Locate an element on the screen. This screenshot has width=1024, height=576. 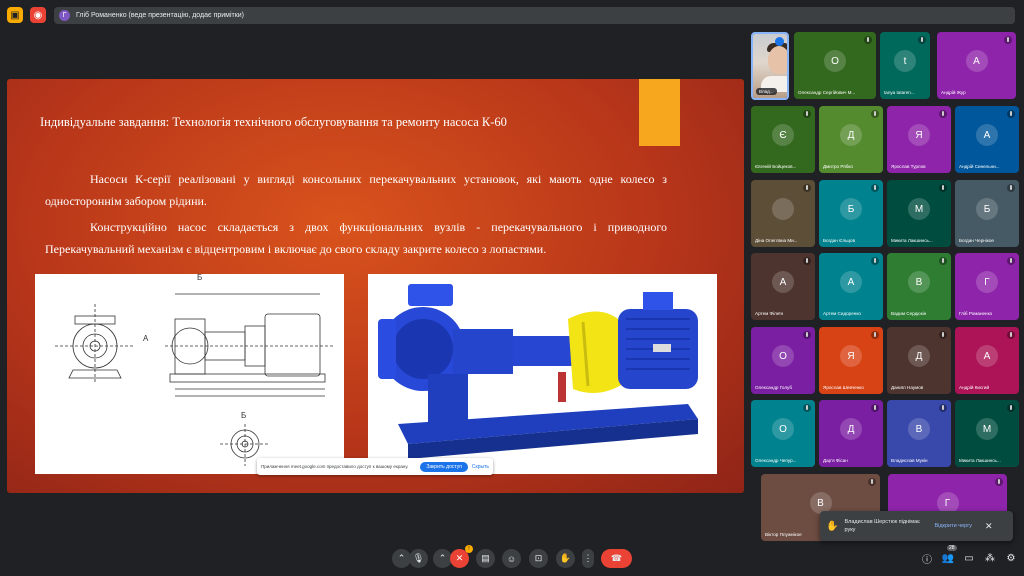
participant-name: Богдан Чернікое is located at coordinates (976, 240).